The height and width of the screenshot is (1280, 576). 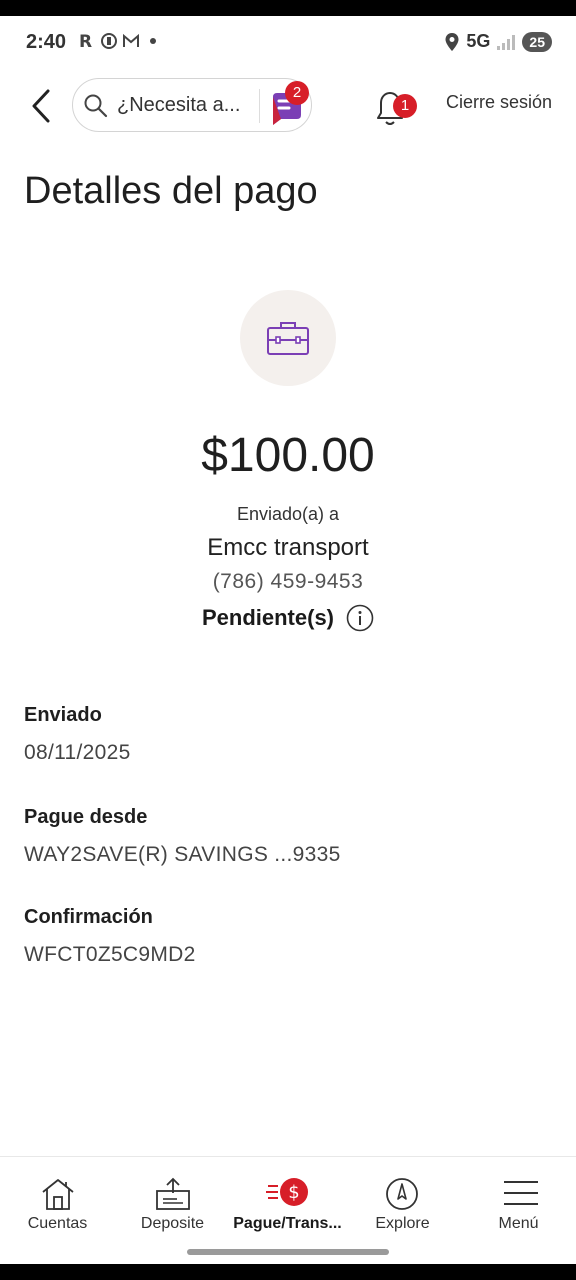 What do you see at coordinates (86, 817) in the screenshot?
I see `detail-label: Pague desde` at bounding box center [86, 817].